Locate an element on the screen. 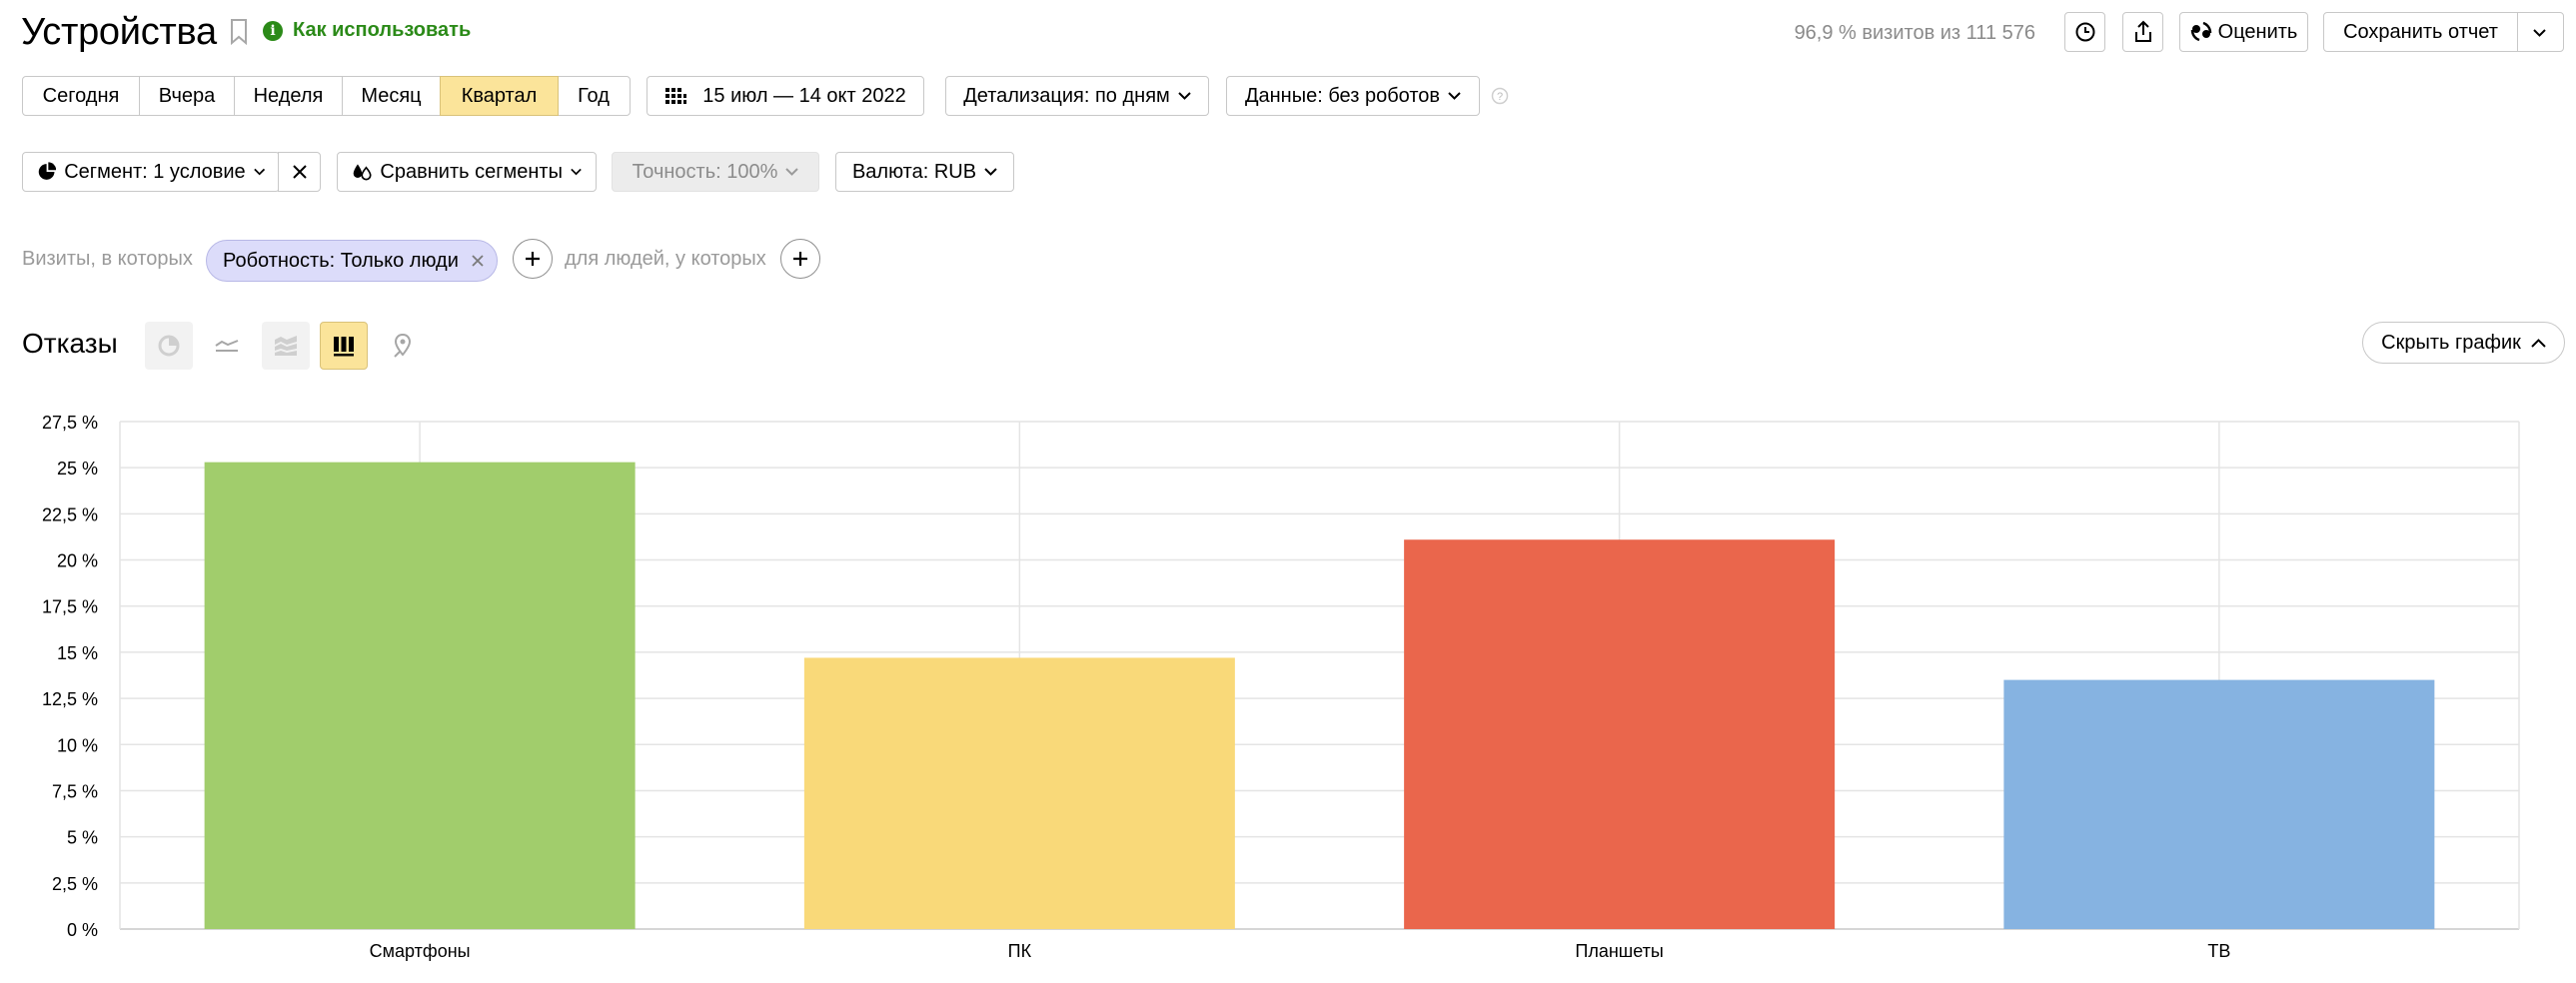 This screenshot has width=2576, height=983. how-to-use-label: Как использовать is located at coordinates (382, 30).